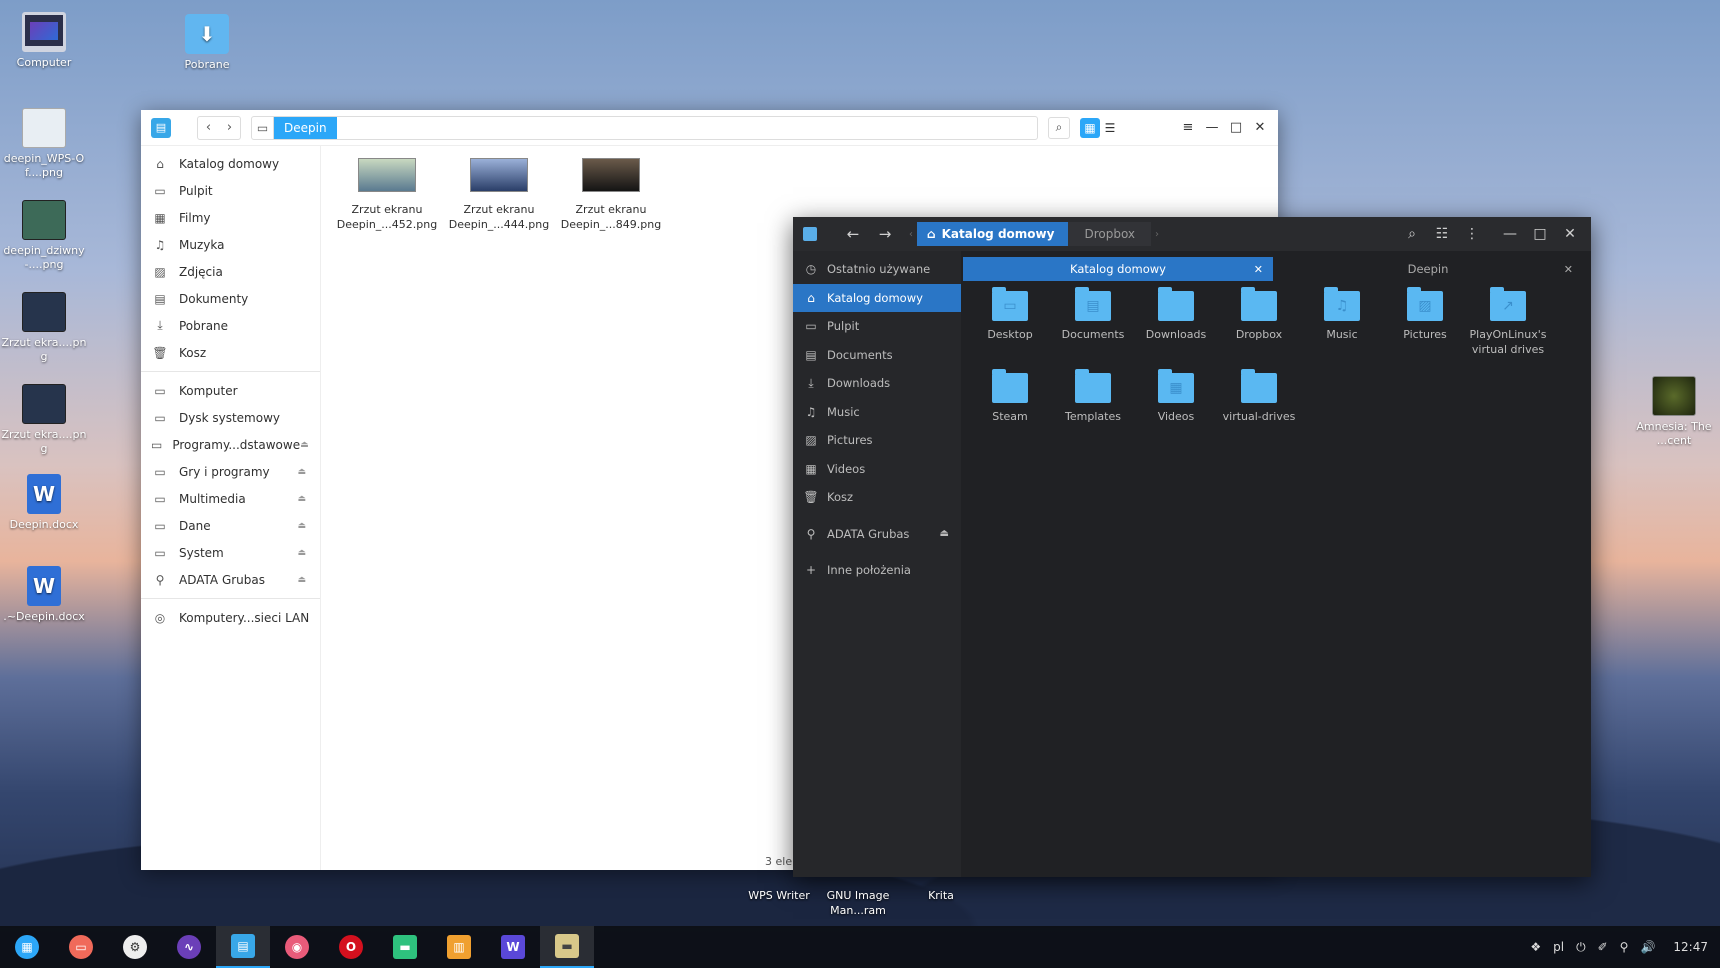 Image resolution: width=1720 pixels, height=968 pixels. What do you see at coordinates (1558, 947) in the screenshot?
I see `keyboard-layout: pl` at bounding box center [1558, 947].